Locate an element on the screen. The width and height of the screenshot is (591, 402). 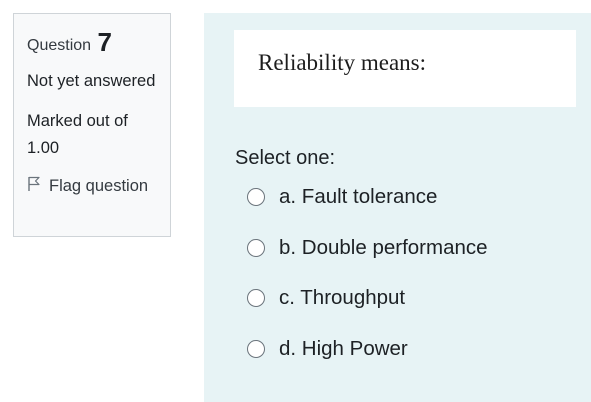
flag-question-button: Flag question is located at coordinates (98, 186).